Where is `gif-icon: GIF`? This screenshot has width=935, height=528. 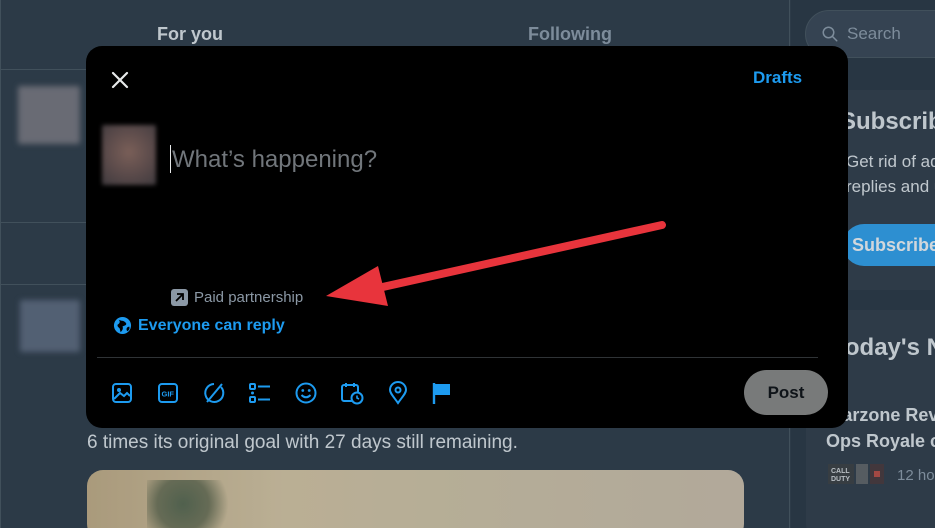
gif-icon: GIF is located at coordinates (168, 393).